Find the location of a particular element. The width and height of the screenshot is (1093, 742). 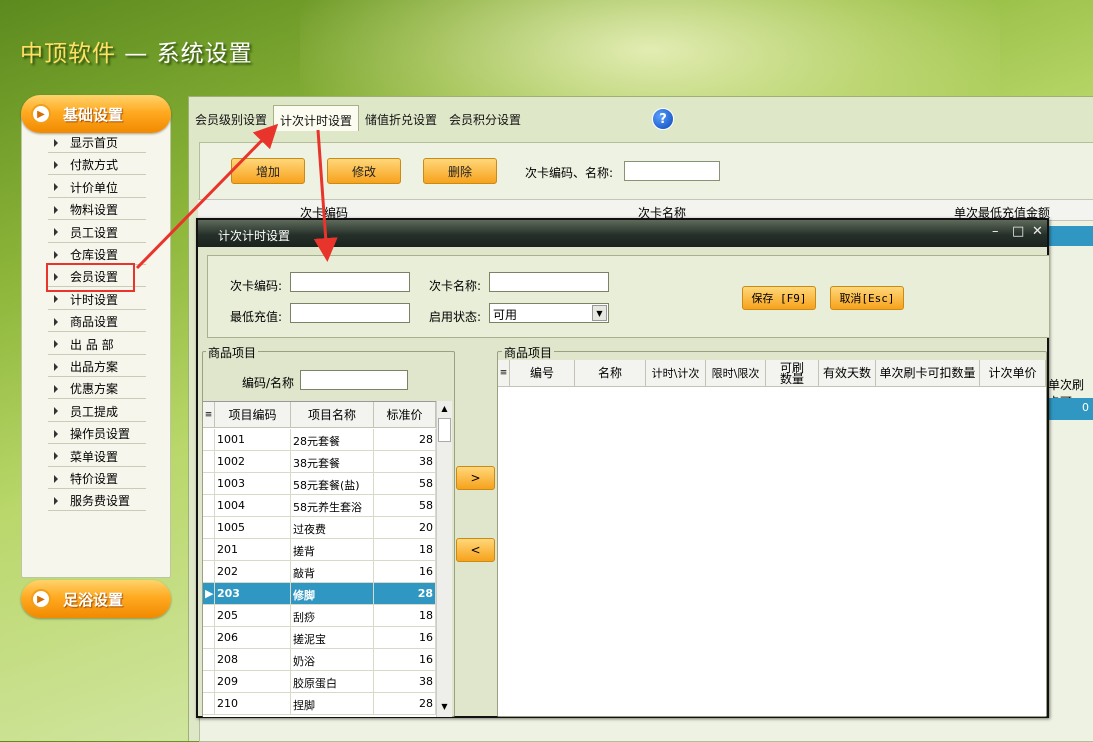

table-row: 1005 过夜费 20 is located at coordinates (319, 528).